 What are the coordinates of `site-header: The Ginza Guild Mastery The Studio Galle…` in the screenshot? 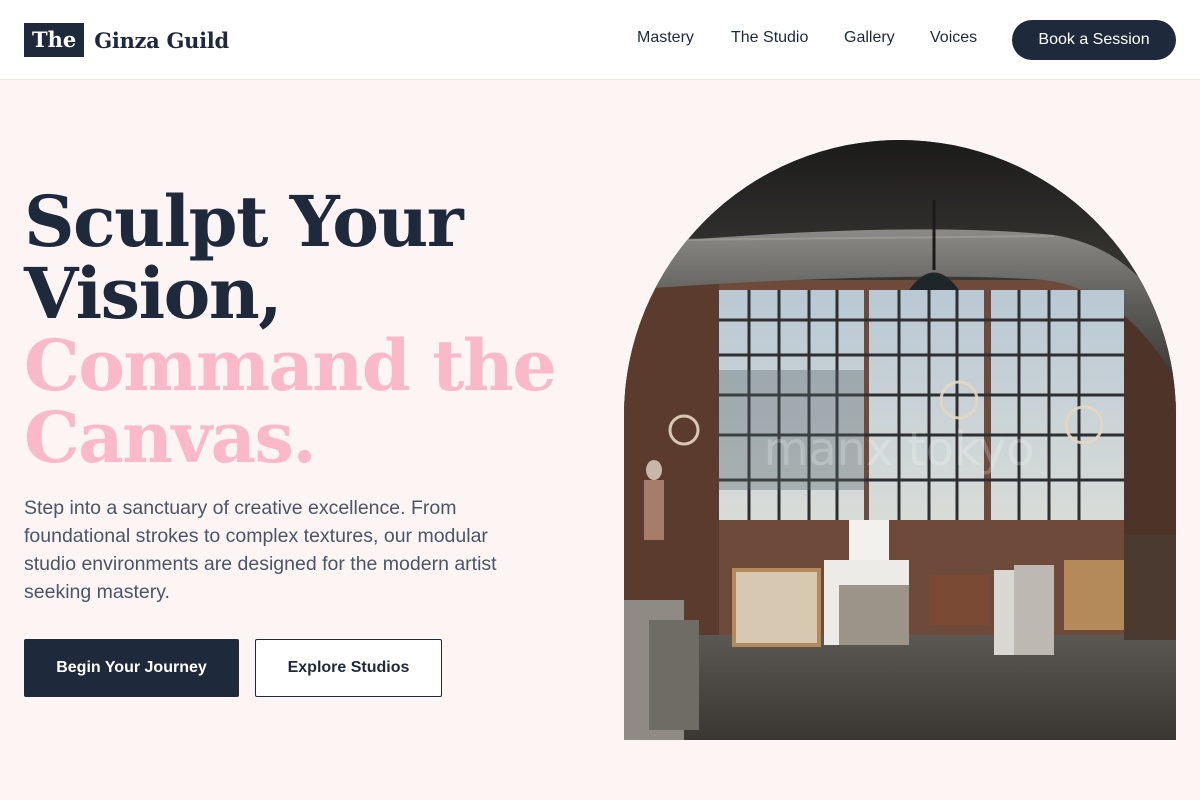 It's located at (600, 40).